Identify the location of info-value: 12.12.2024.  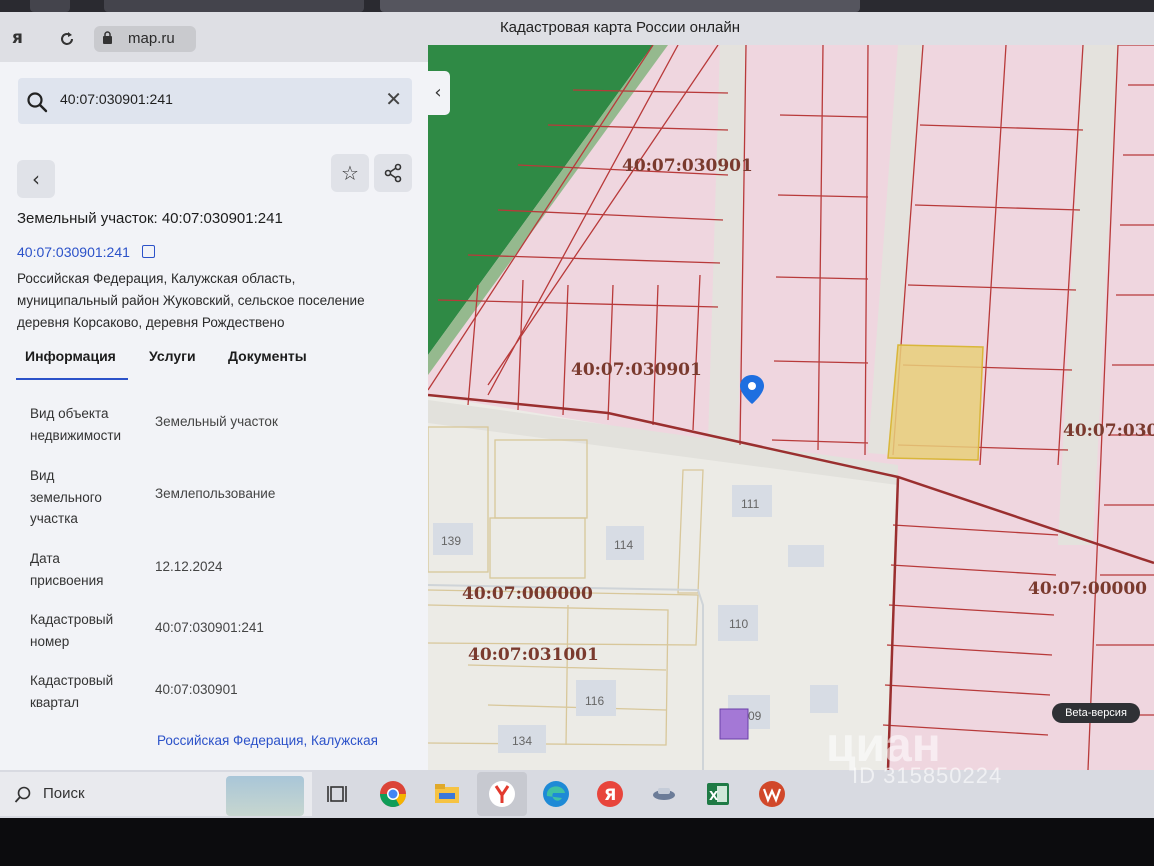
(189, 566).